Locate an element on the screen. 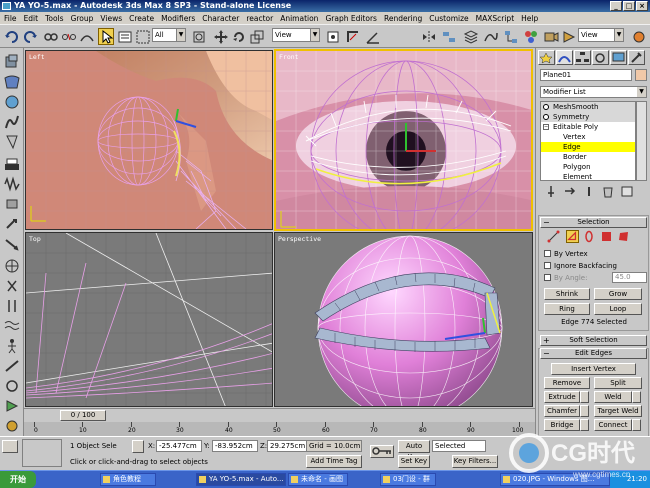  window-crossing-icon is located at coordinates (198, 36).